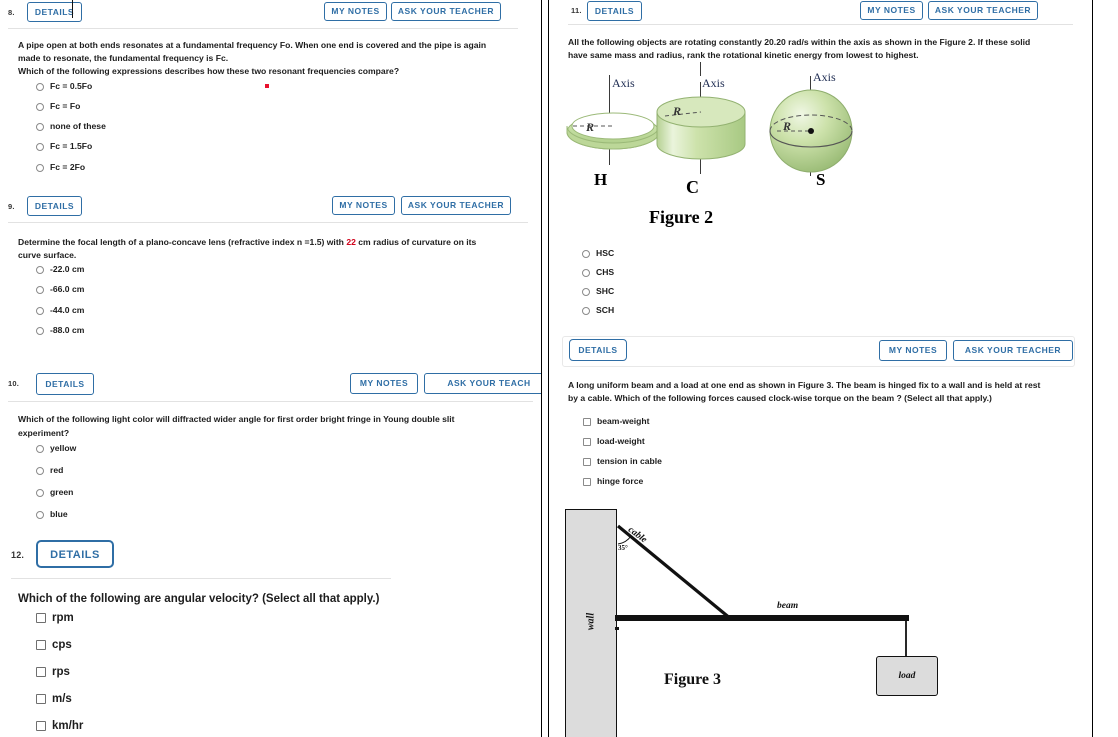 This screenshot has width=1118, height=737. I want to click on option-label: hinge force, so click(620, 481).